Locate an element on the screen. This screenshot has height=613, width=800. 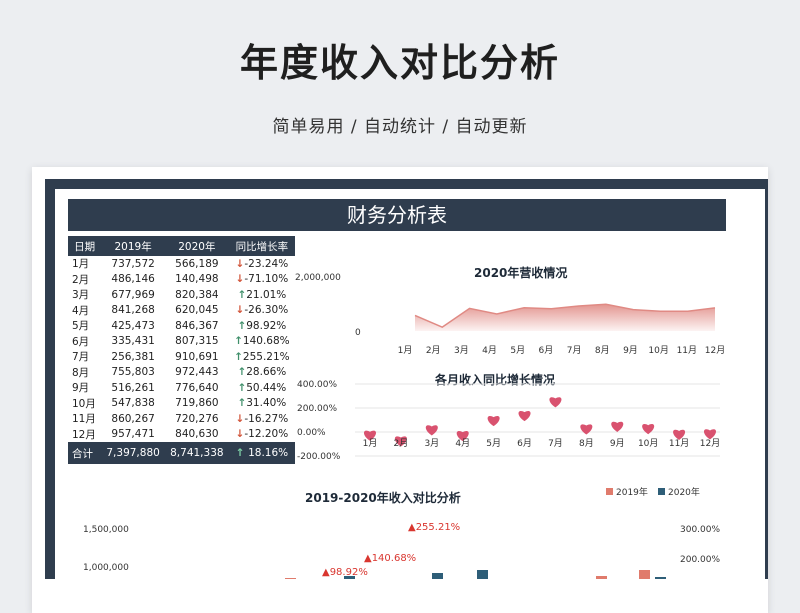
cell-2020: 140,498 is located at coordinates (197, 280).